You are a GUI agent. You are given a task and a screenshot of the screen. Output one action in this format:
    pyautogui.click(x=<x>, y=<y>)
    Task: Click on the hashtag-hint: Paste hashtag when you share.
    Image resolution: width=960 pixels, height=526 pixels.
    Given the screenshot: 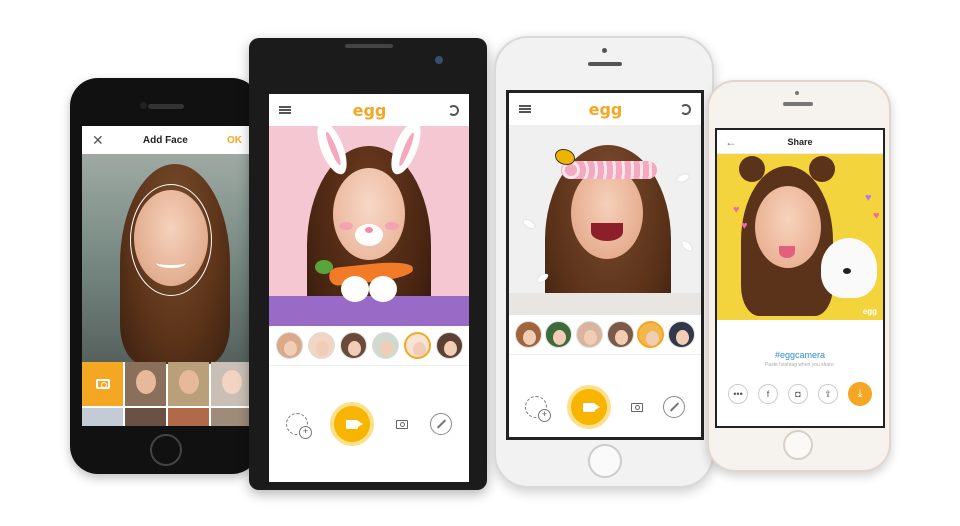 What is the action you would take?
    pyautogui.click(x=800, y=365)
    